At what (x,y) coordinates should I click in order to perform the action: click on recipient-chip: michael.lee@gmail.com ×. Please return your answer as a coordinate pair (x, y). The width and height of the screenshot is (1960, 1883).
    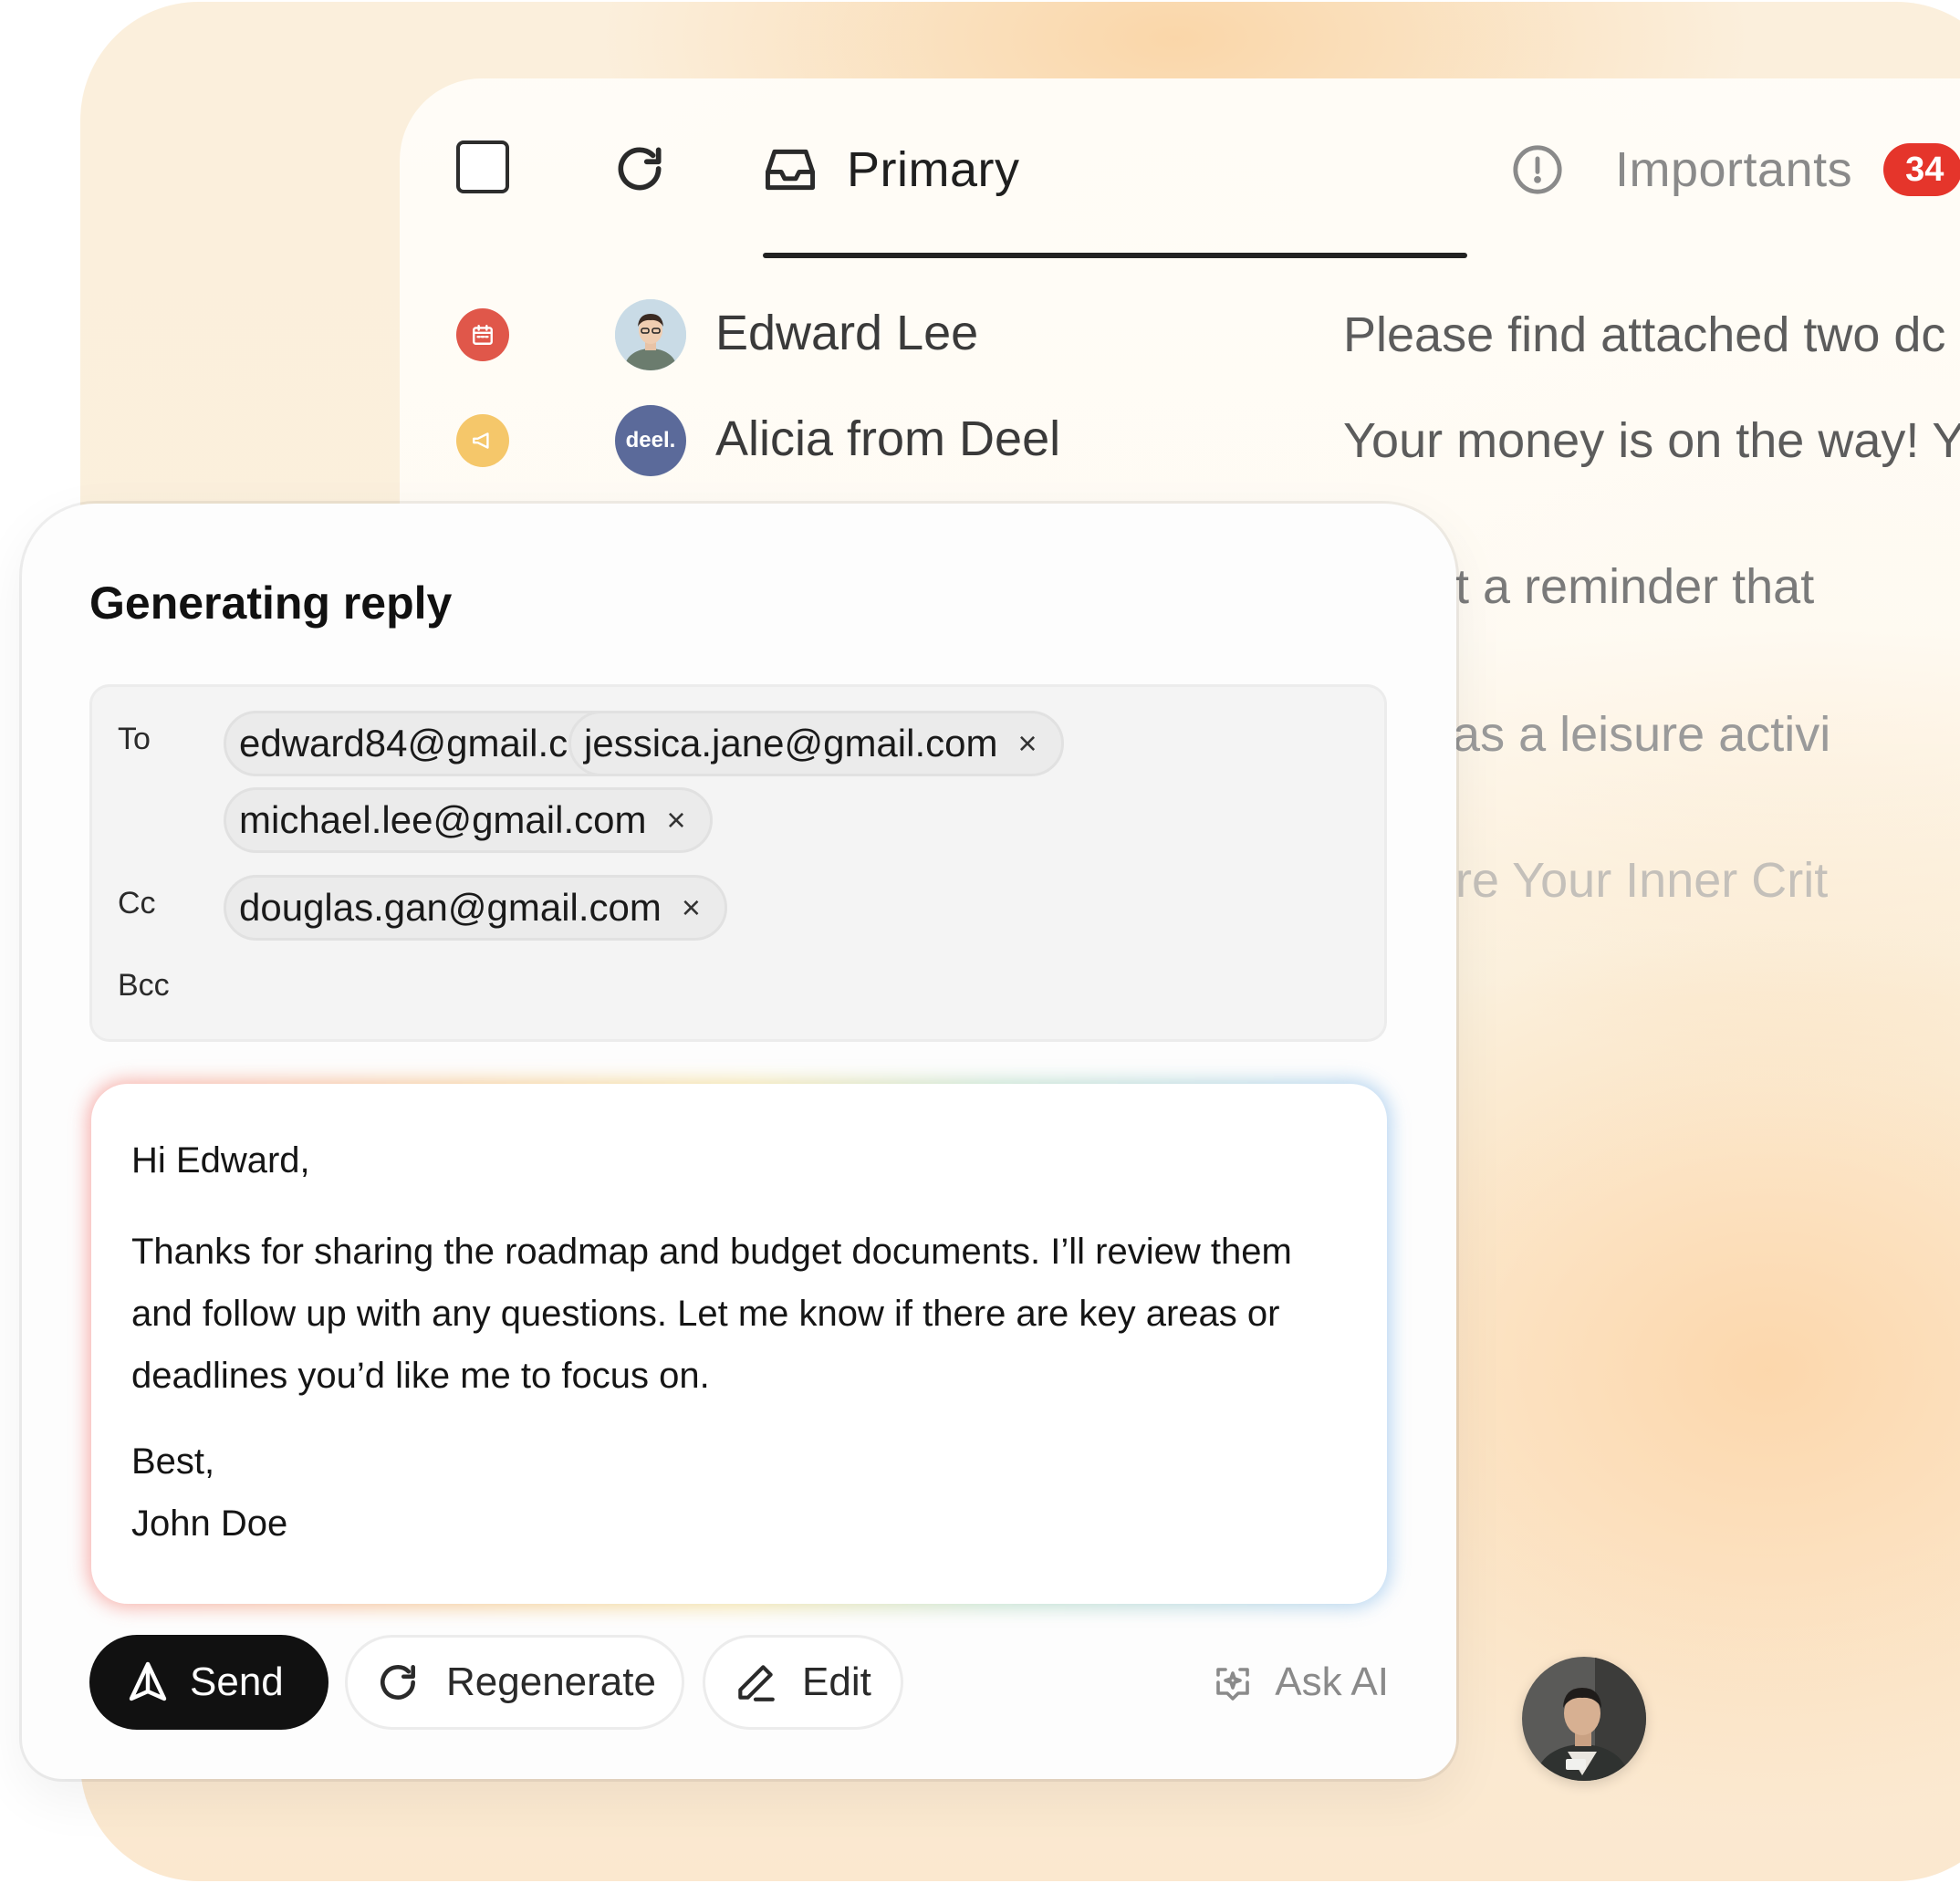
    Looking at the image, I should click on (468, 820).